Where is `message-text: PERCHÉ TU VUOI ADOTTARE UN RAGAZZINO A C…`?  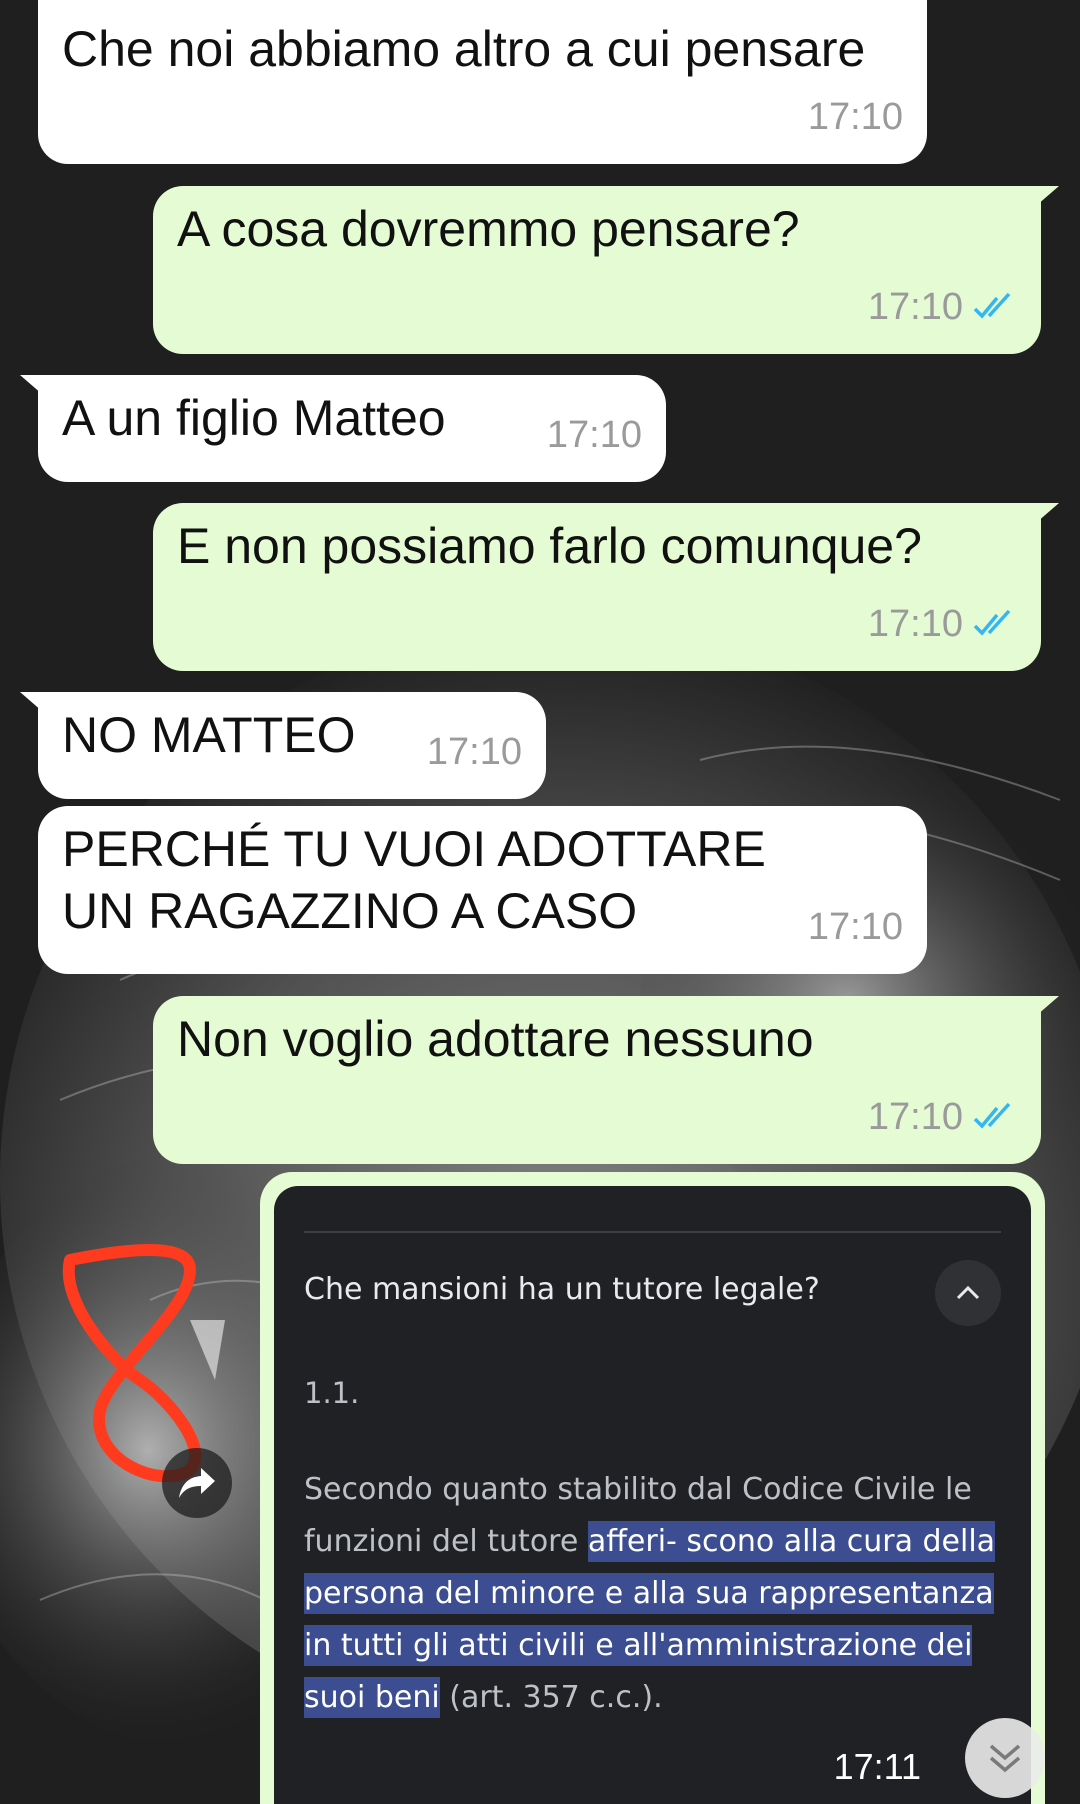 message-text: PERCHÉ TU VUOI ADOTTARE UN RAGAZZINO A C… is located at coordinates (414, 880).